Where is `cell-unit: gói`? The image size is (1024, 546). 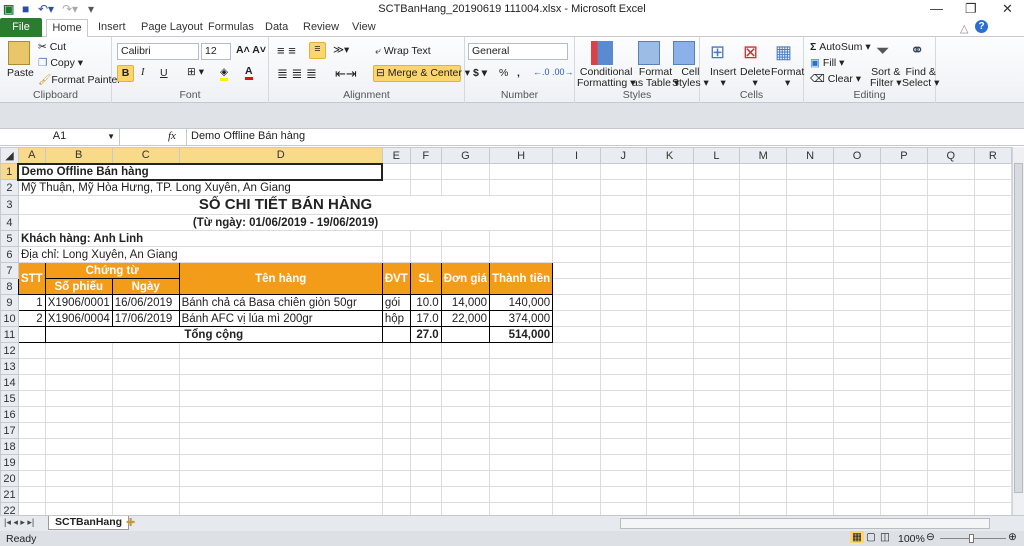 cell-unit: gói is located at coordinates (396, 302).